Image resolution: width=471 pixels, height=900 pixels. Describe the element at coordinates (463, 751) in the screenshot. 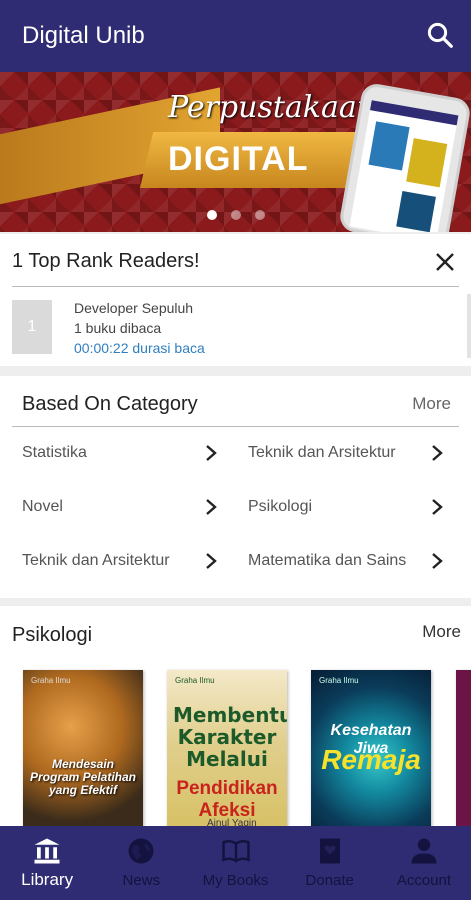

I see `book-cover-peek` at that location.